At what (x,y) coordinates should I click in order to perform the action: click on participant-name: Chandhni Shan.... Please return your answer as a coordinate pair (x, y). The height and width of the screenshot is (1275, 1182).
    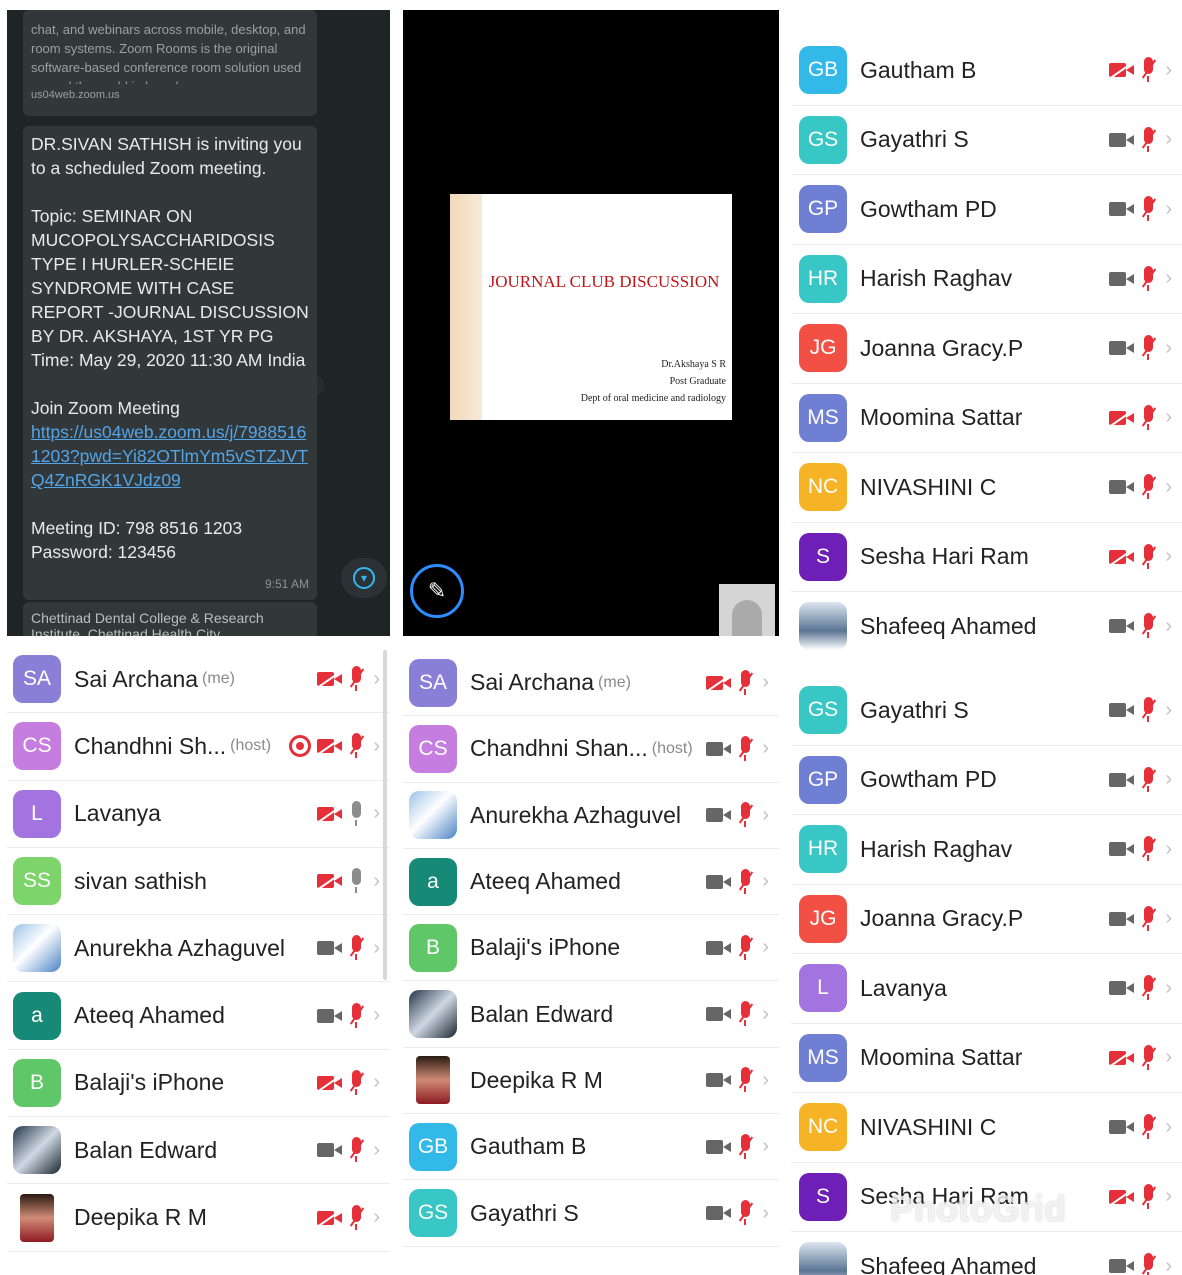
    Looking at the image, I should click on (559, 748).